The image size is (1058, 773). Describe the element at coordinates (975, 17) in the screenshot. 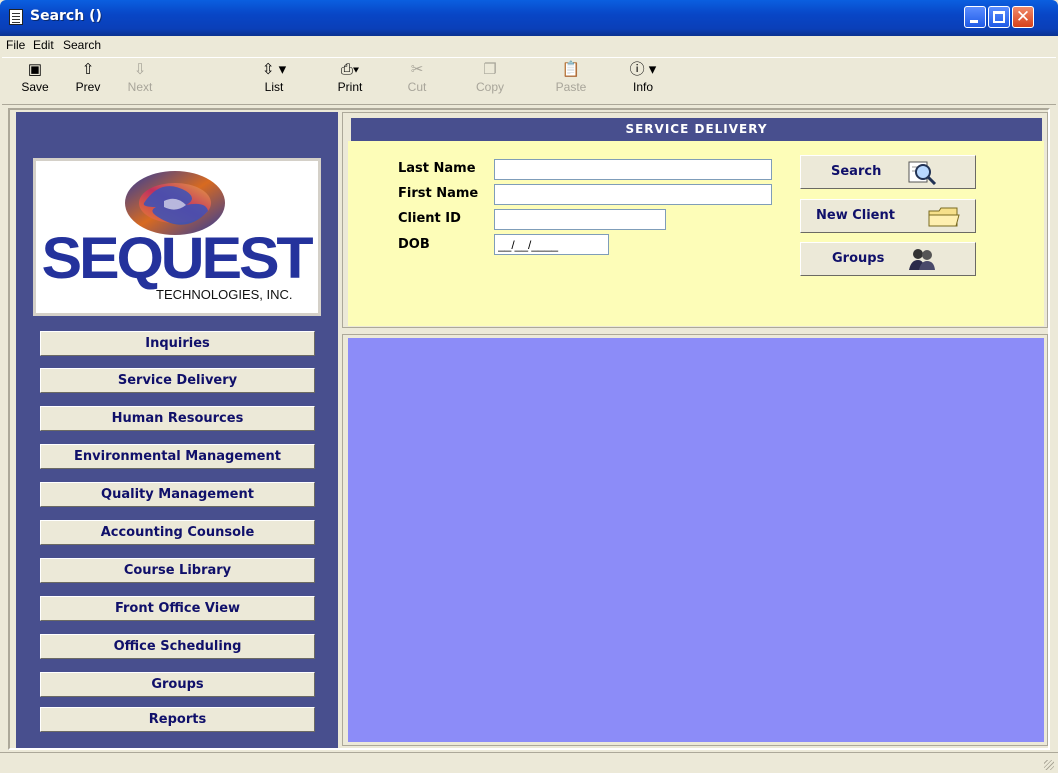

I see `minimize-button` at that location.